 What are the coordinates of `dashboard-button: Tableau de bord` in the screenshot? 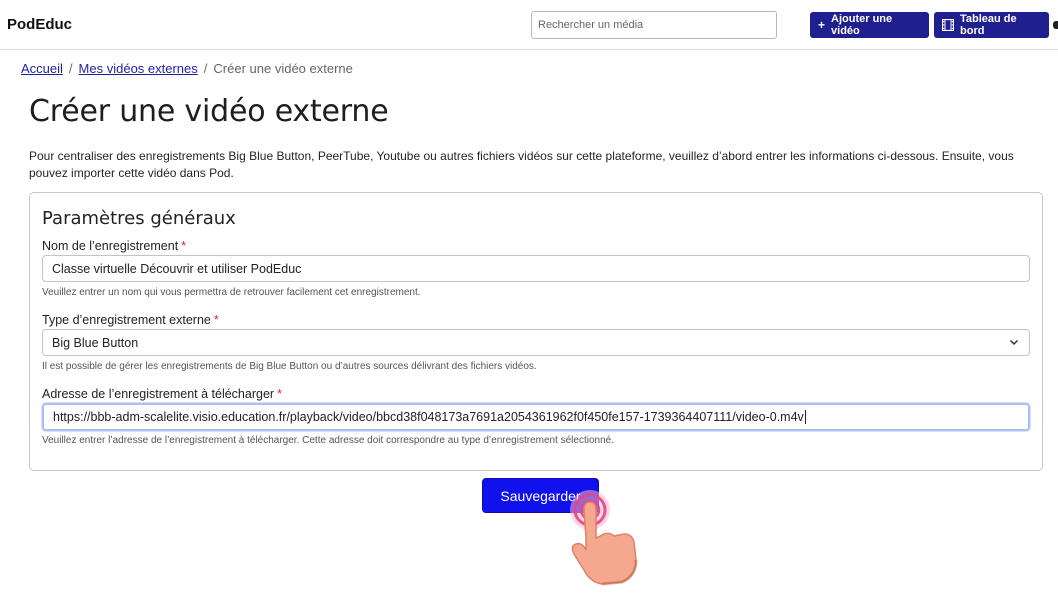 It's located at (991, 25).